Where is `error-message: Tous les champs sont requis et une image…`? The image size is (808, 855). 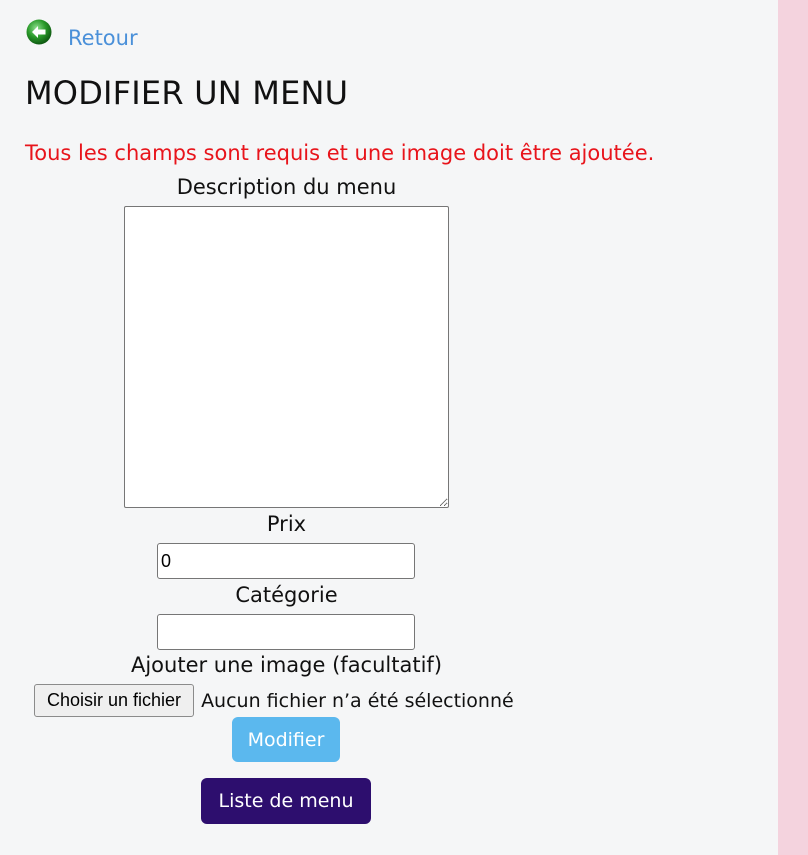 error-message: Tous les champs sont requis et une image… is located at coordinates (340, 153).